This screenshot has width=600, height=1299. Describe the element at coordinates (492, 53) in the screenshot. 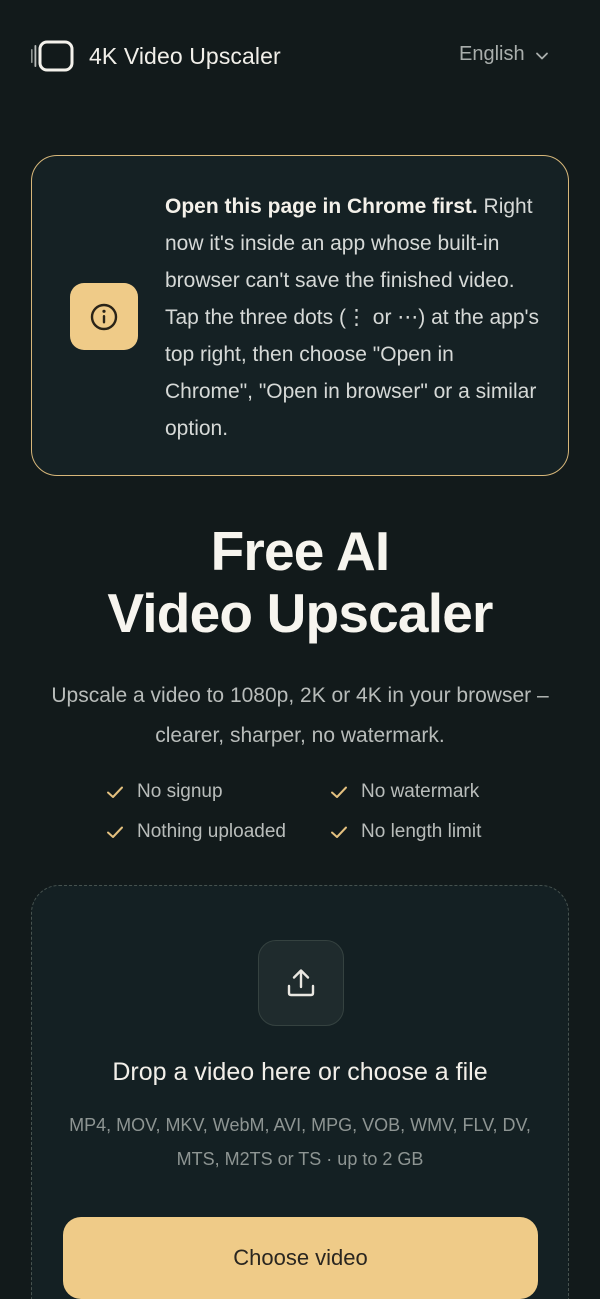

I see `language-label: English` at that location.